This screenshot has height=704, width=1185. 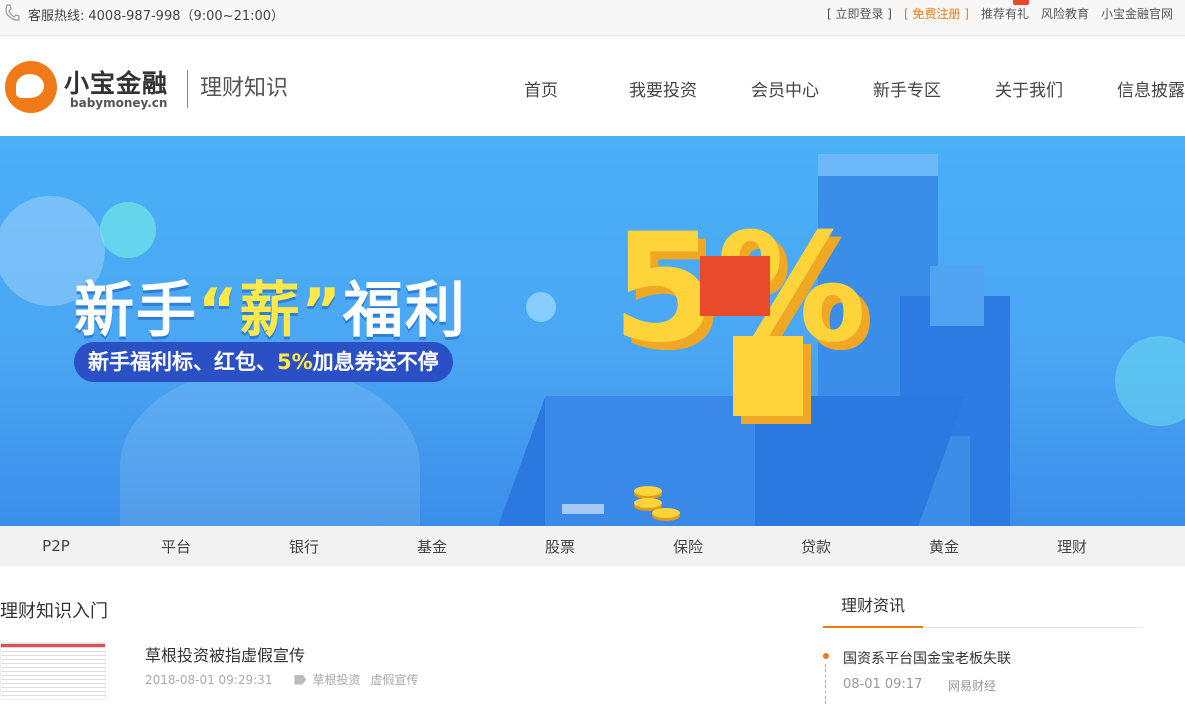 What do you see at coordinates (1072, 546) in the screenshot?
I see `category-finance: 理财` at bounding box center [1072, 546].